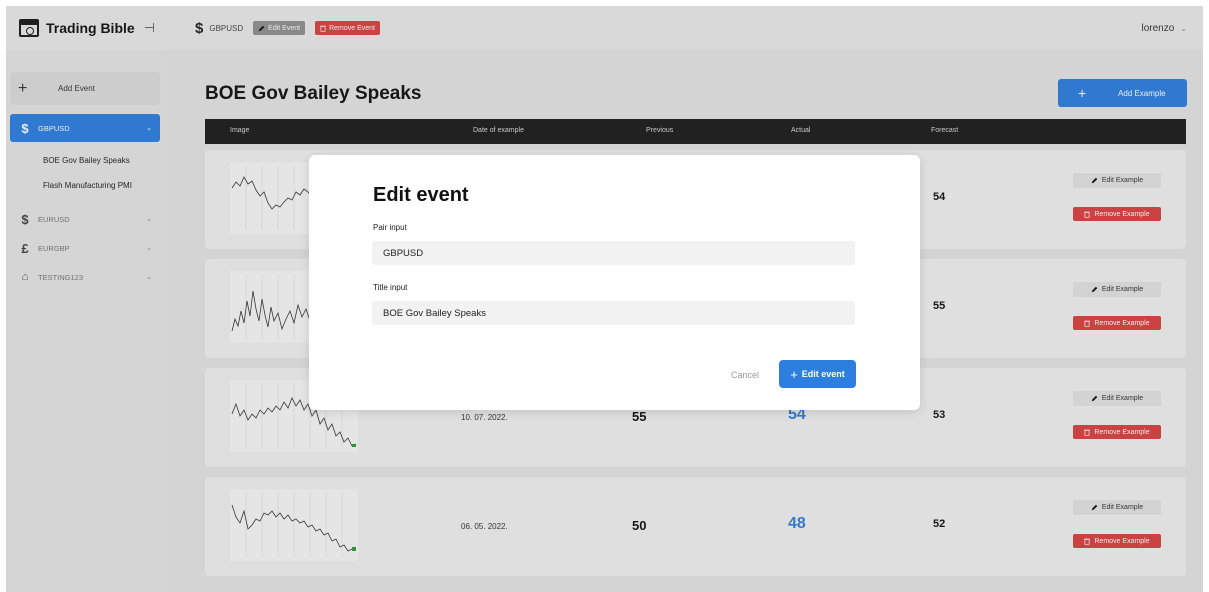  I want to click on title-input, so click(613, 313).